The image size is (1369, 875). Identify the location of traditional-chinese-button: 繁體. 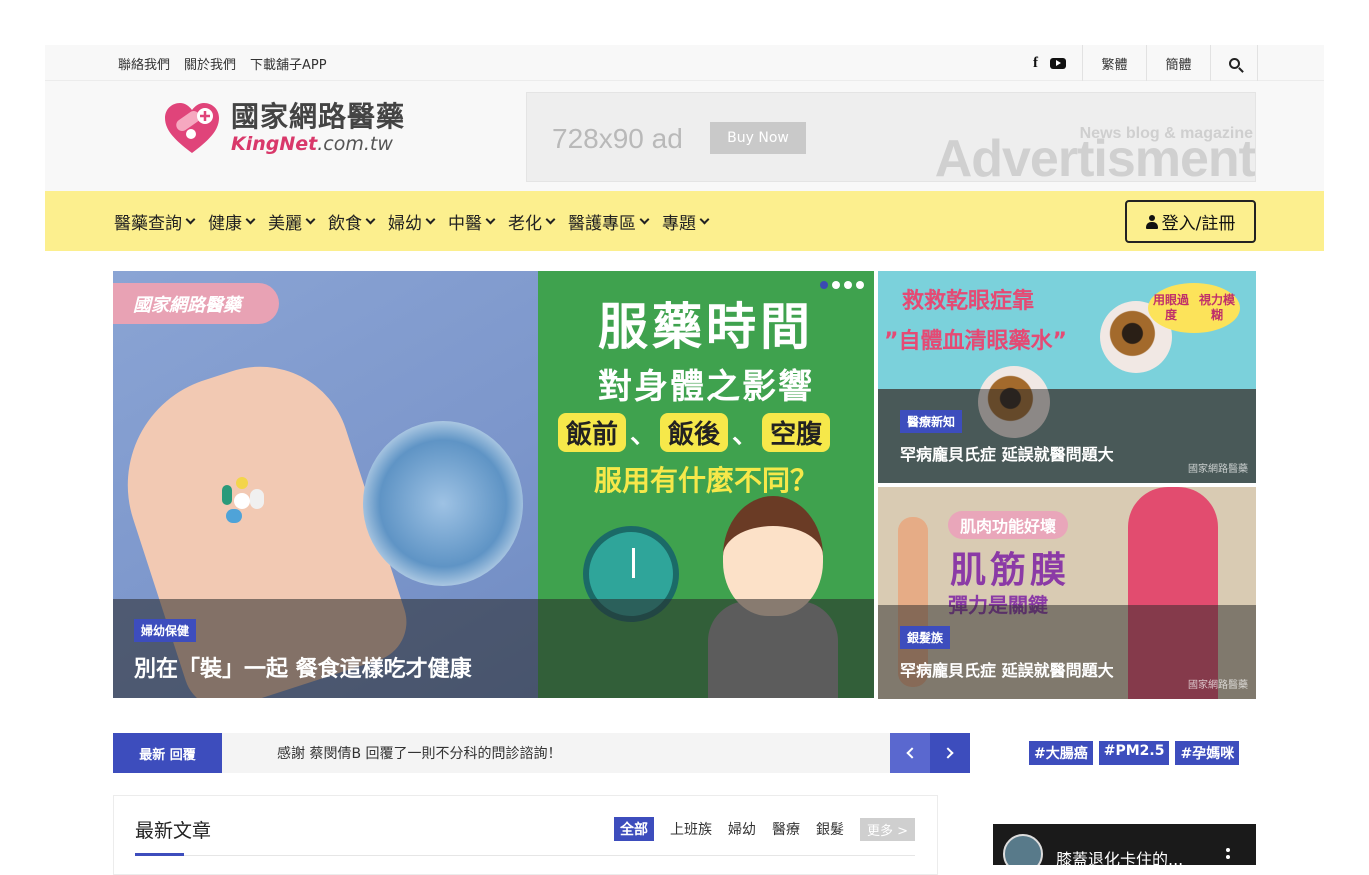
(1114, 63).